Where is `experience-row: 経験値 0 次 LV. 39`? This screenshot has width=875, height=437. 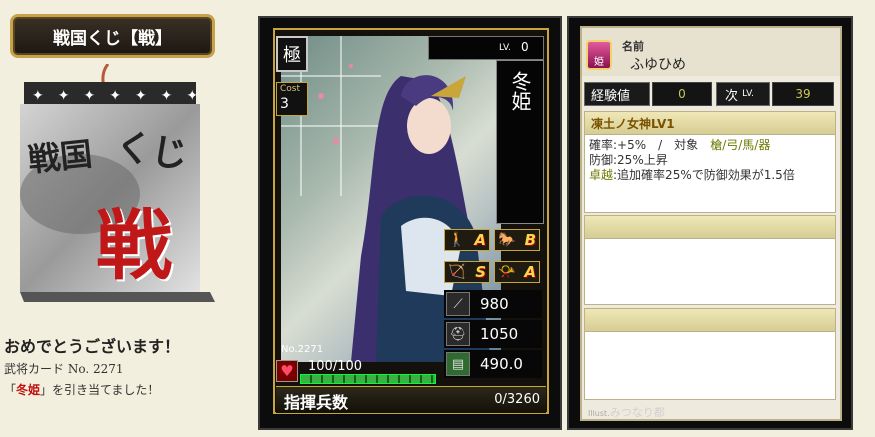
experience-row: 経験値 0 次 LV. 39 is located at coordinates (709, 94).